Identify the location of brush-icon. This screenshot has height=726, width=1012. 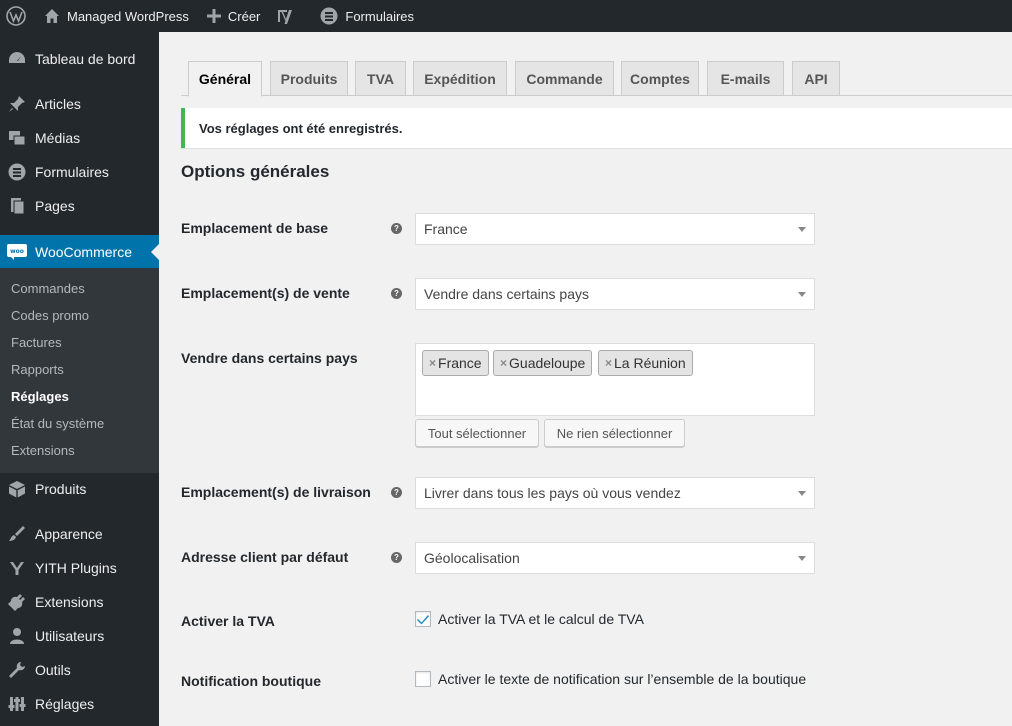
(17, 534).